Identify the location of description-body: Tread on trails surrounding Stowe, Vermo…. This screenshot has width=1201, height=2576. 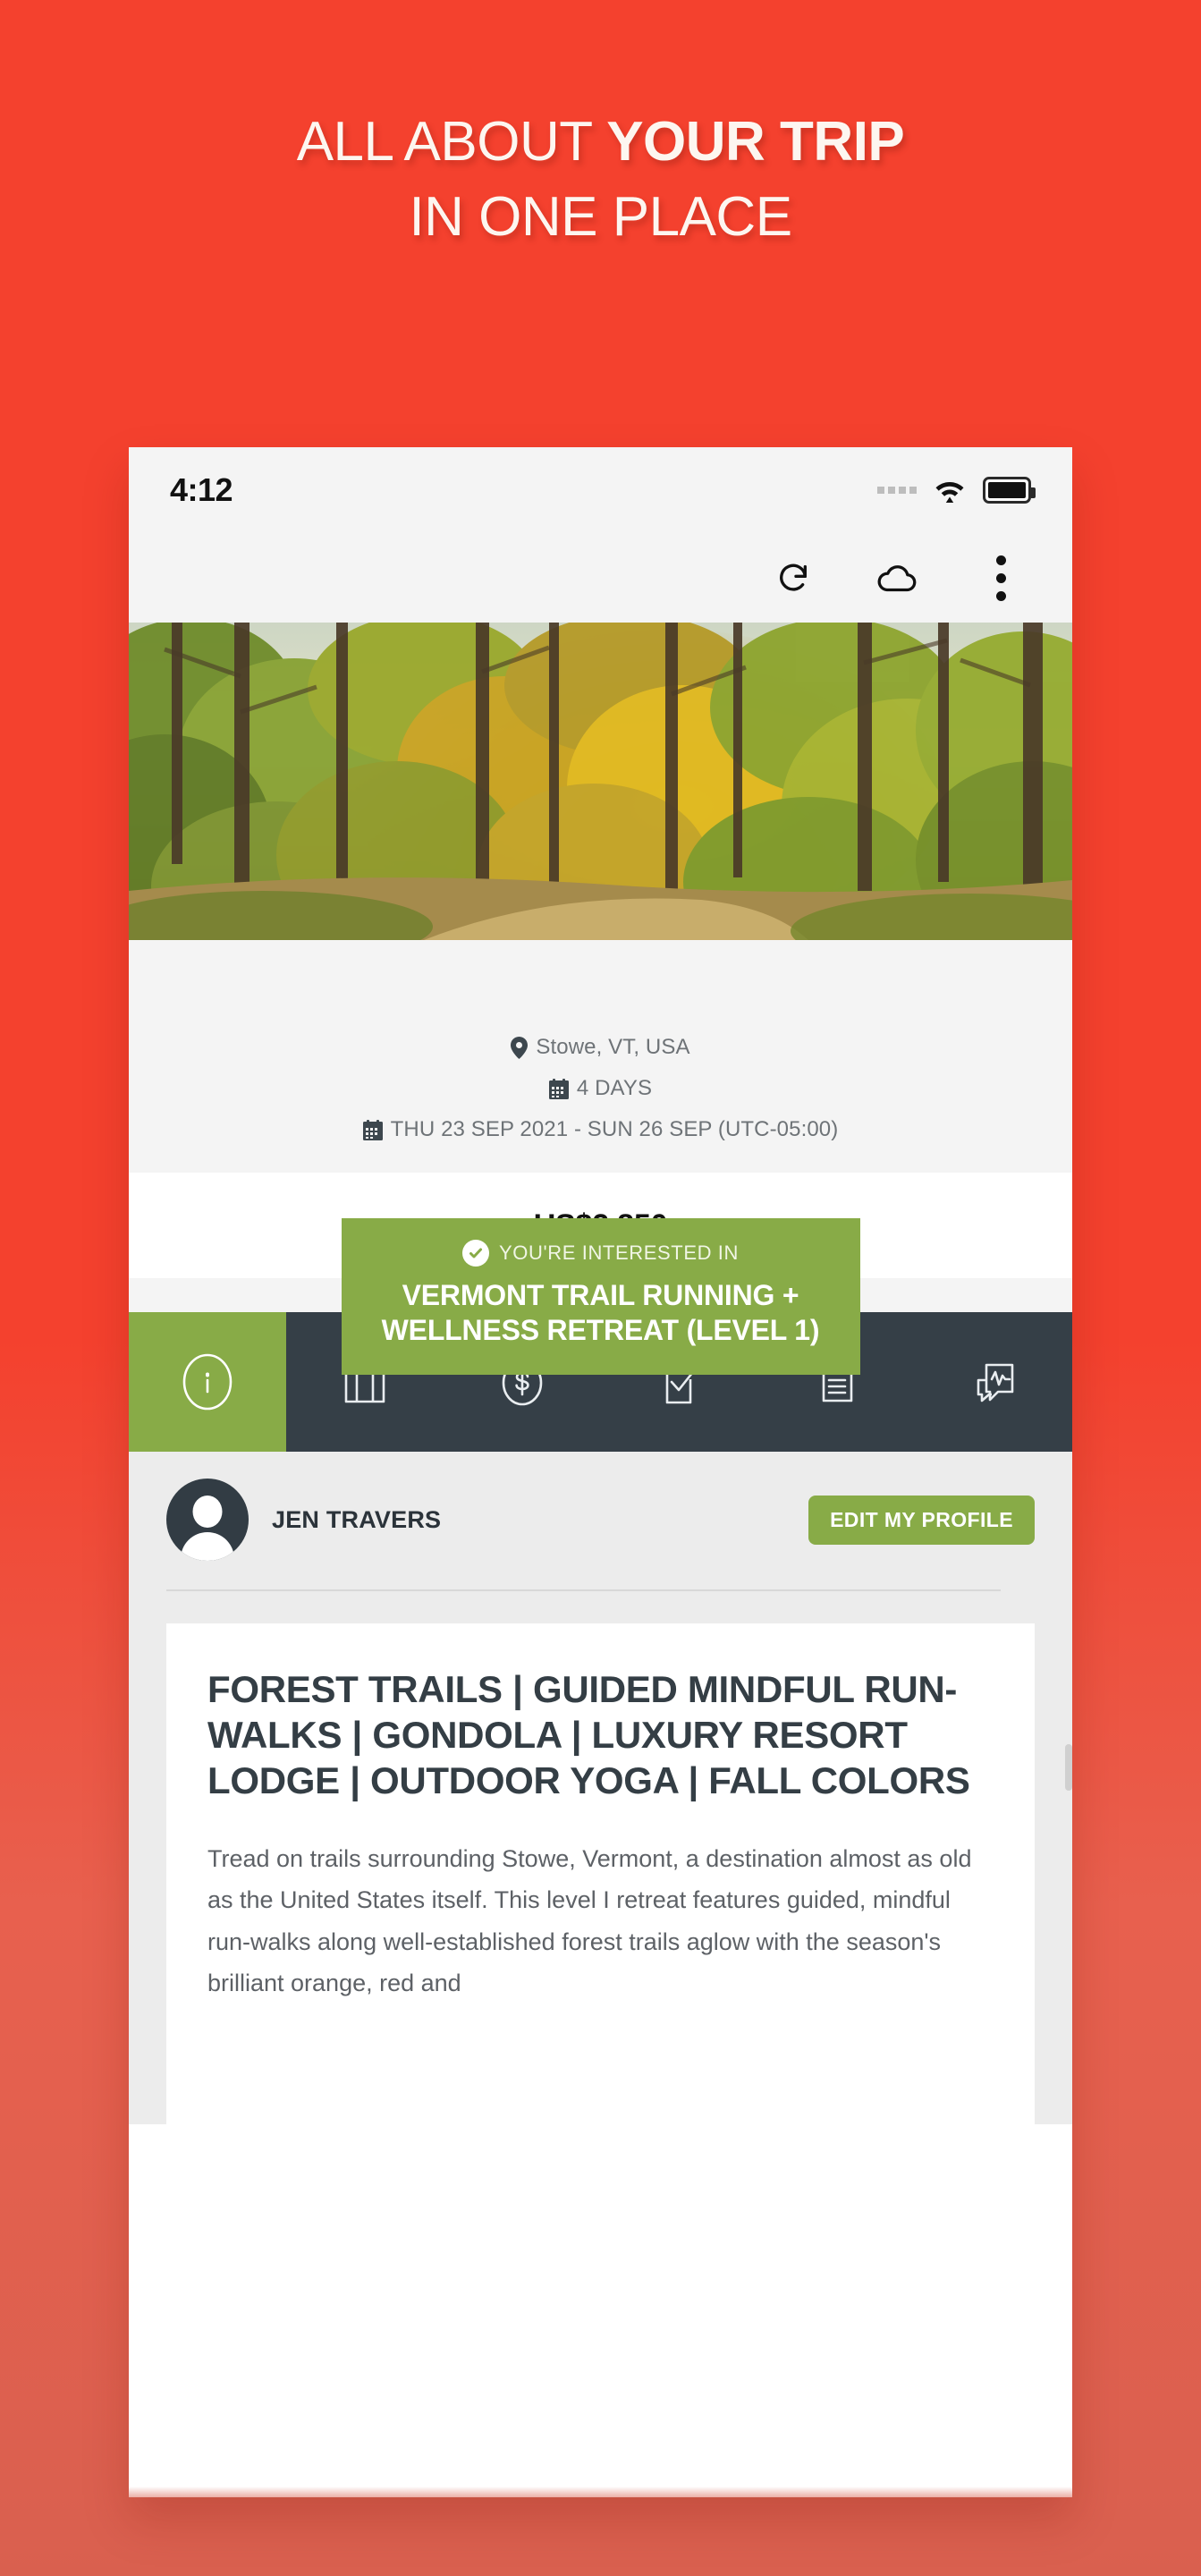
(589, 1920).